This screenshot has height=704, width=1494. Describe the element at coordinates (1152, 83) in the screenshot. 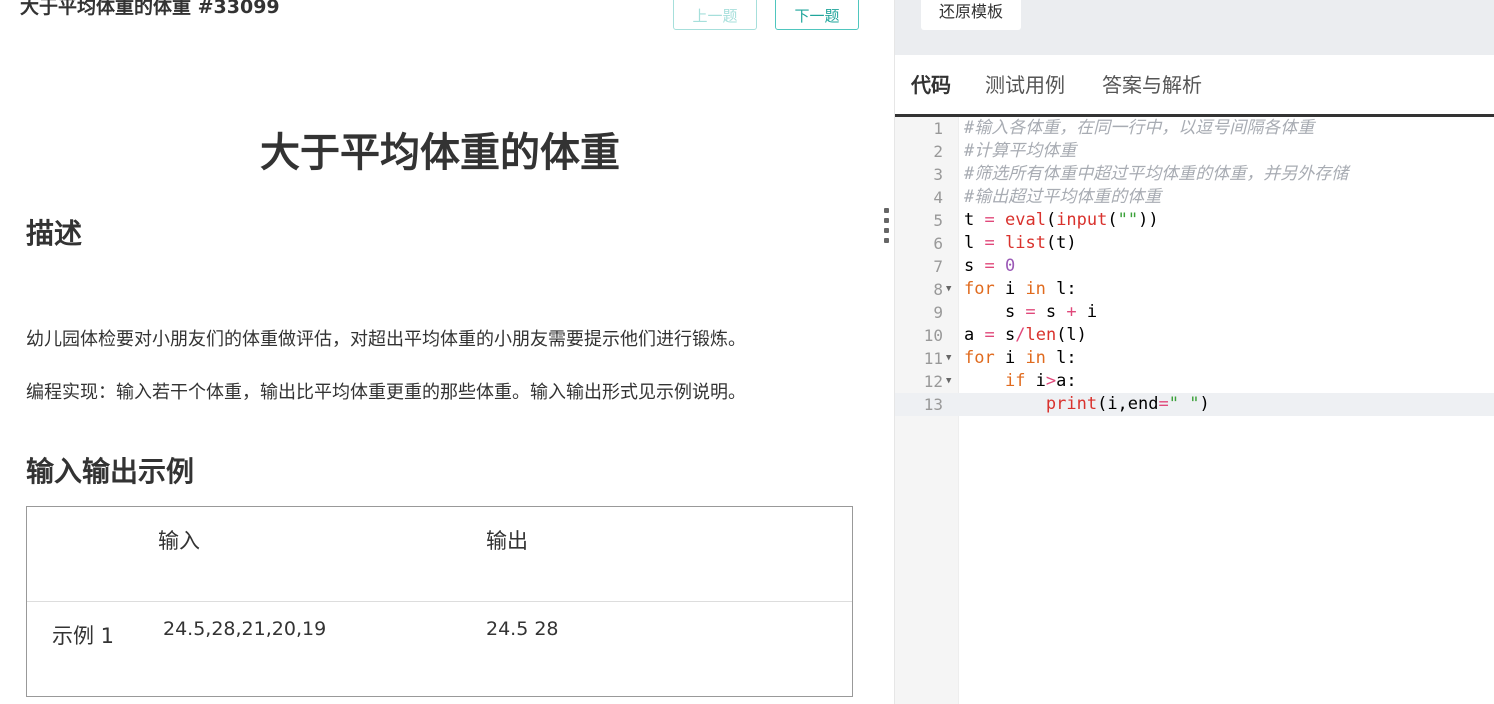

I see `tab-solution: 答案与解析` at that location.